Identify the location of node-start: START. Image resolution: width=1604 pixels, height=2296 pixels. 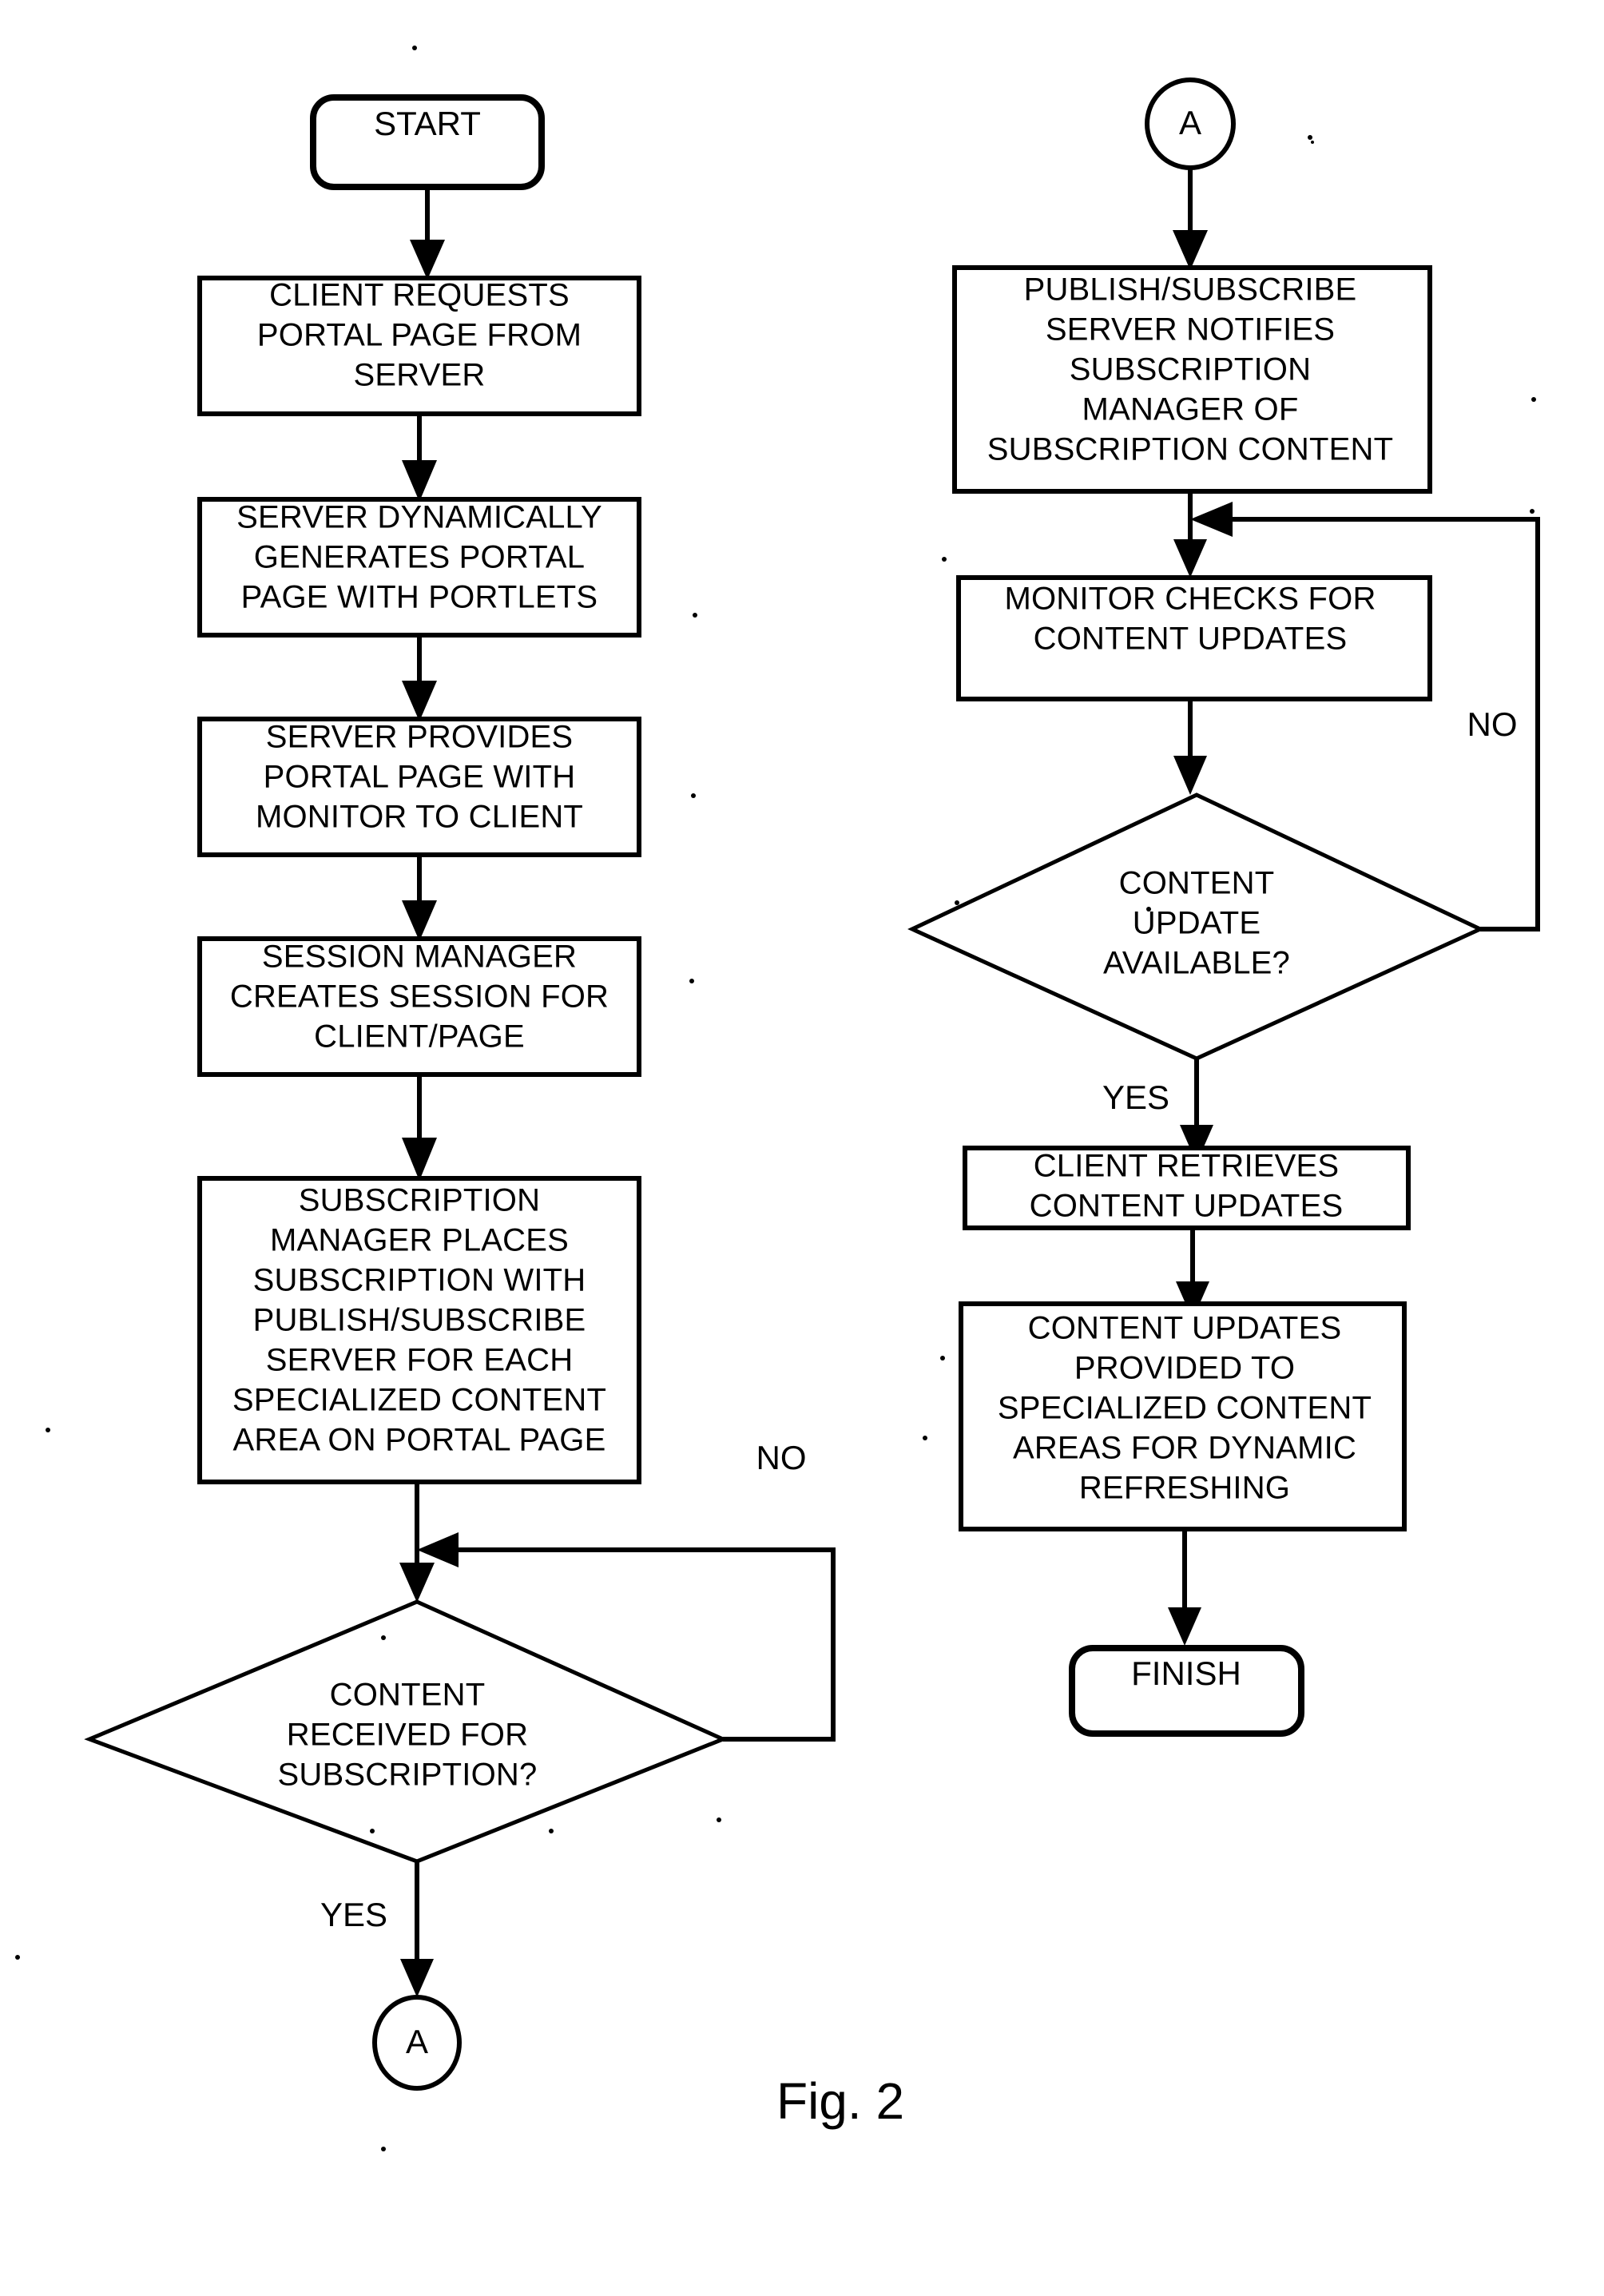
(427, 142).